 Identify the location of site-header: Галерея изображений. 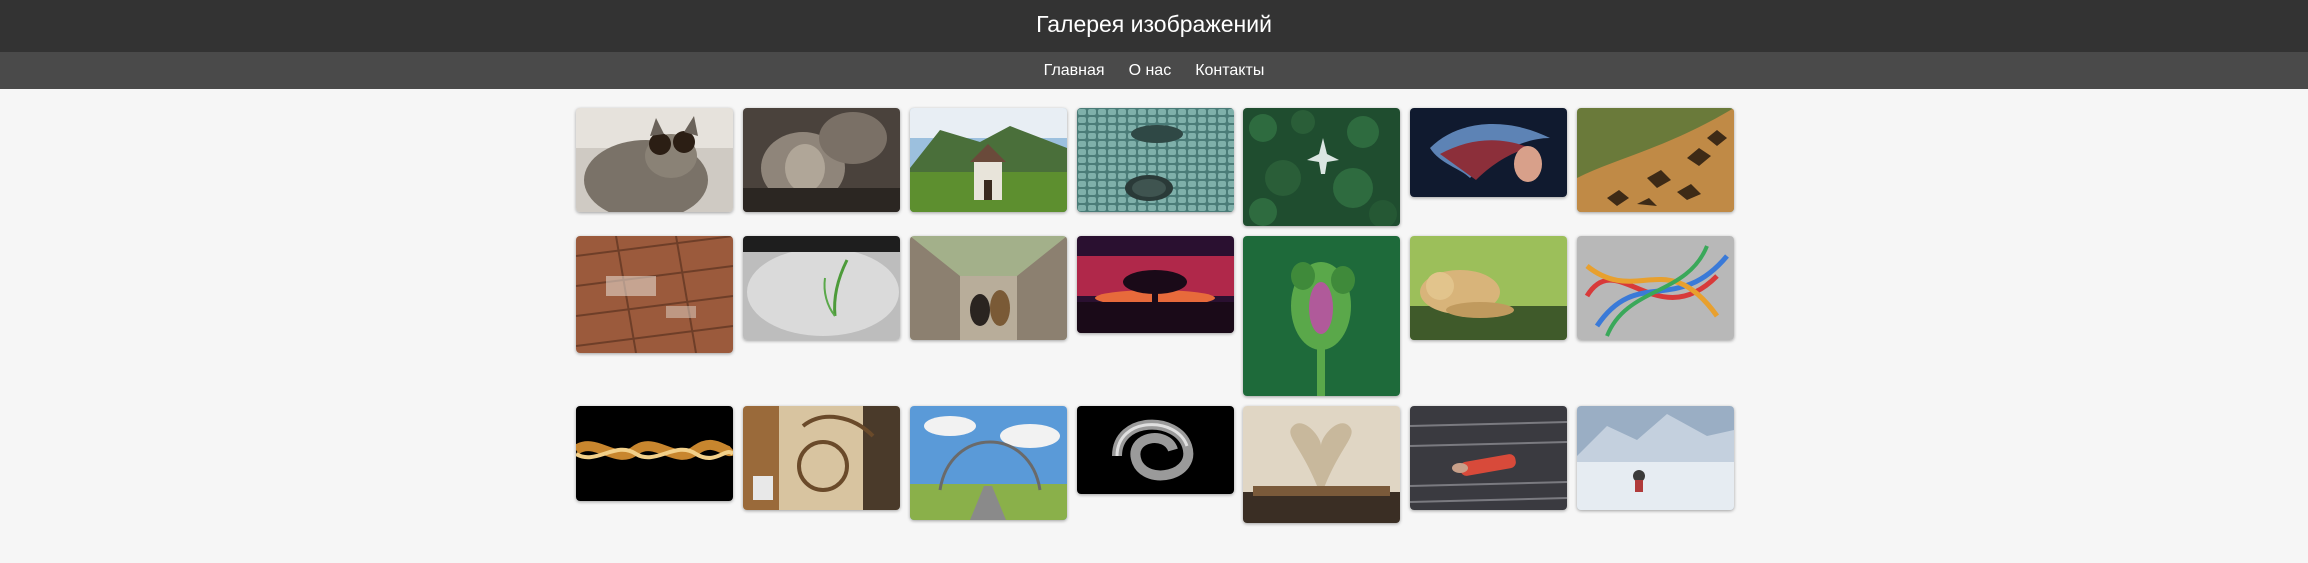
(1154, 26).